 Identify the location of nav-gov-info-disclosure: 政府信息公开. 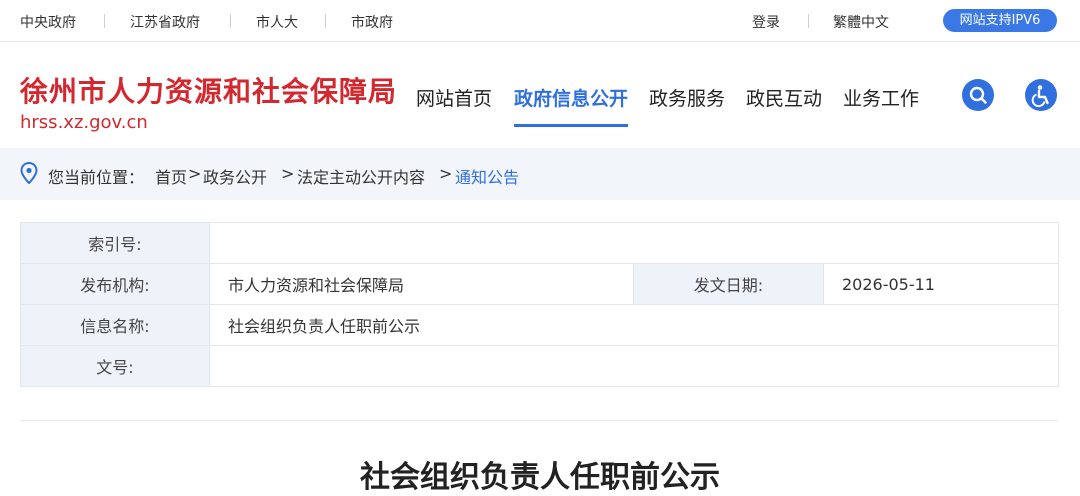
(571, 97).